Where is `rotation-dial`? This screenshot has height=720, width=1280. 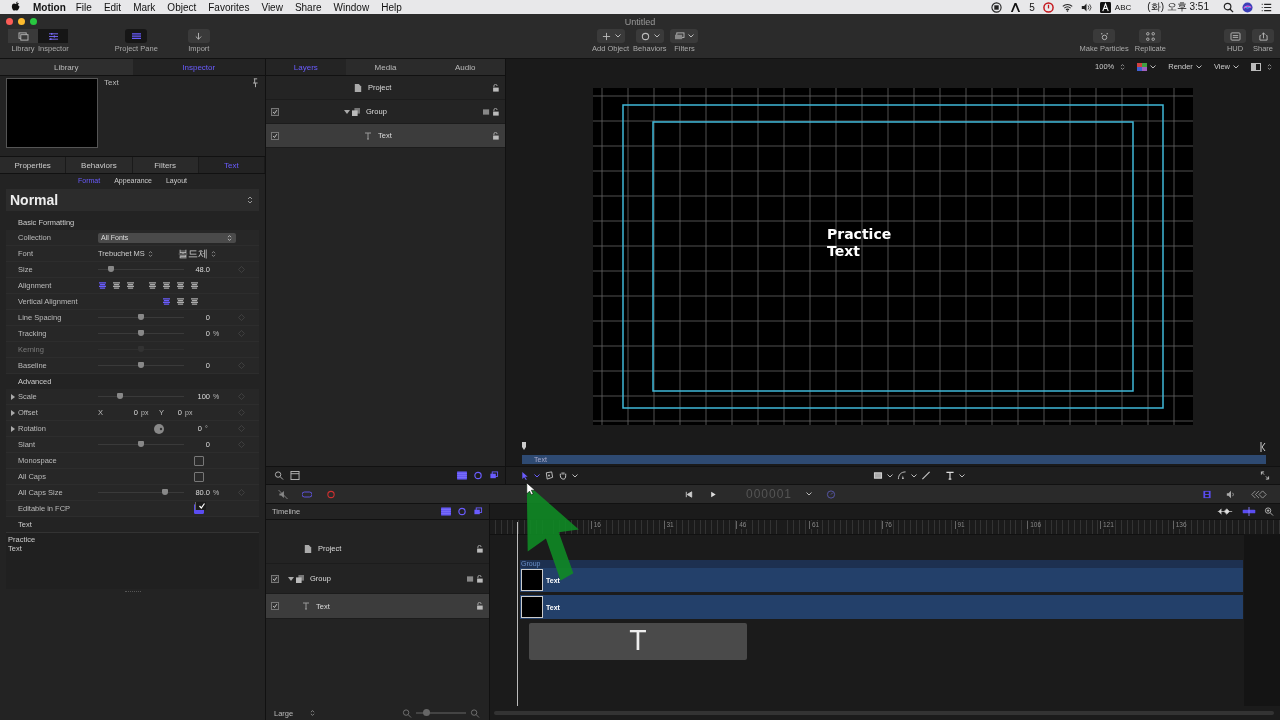 rotation-dial is located at coordinates (159, 428).